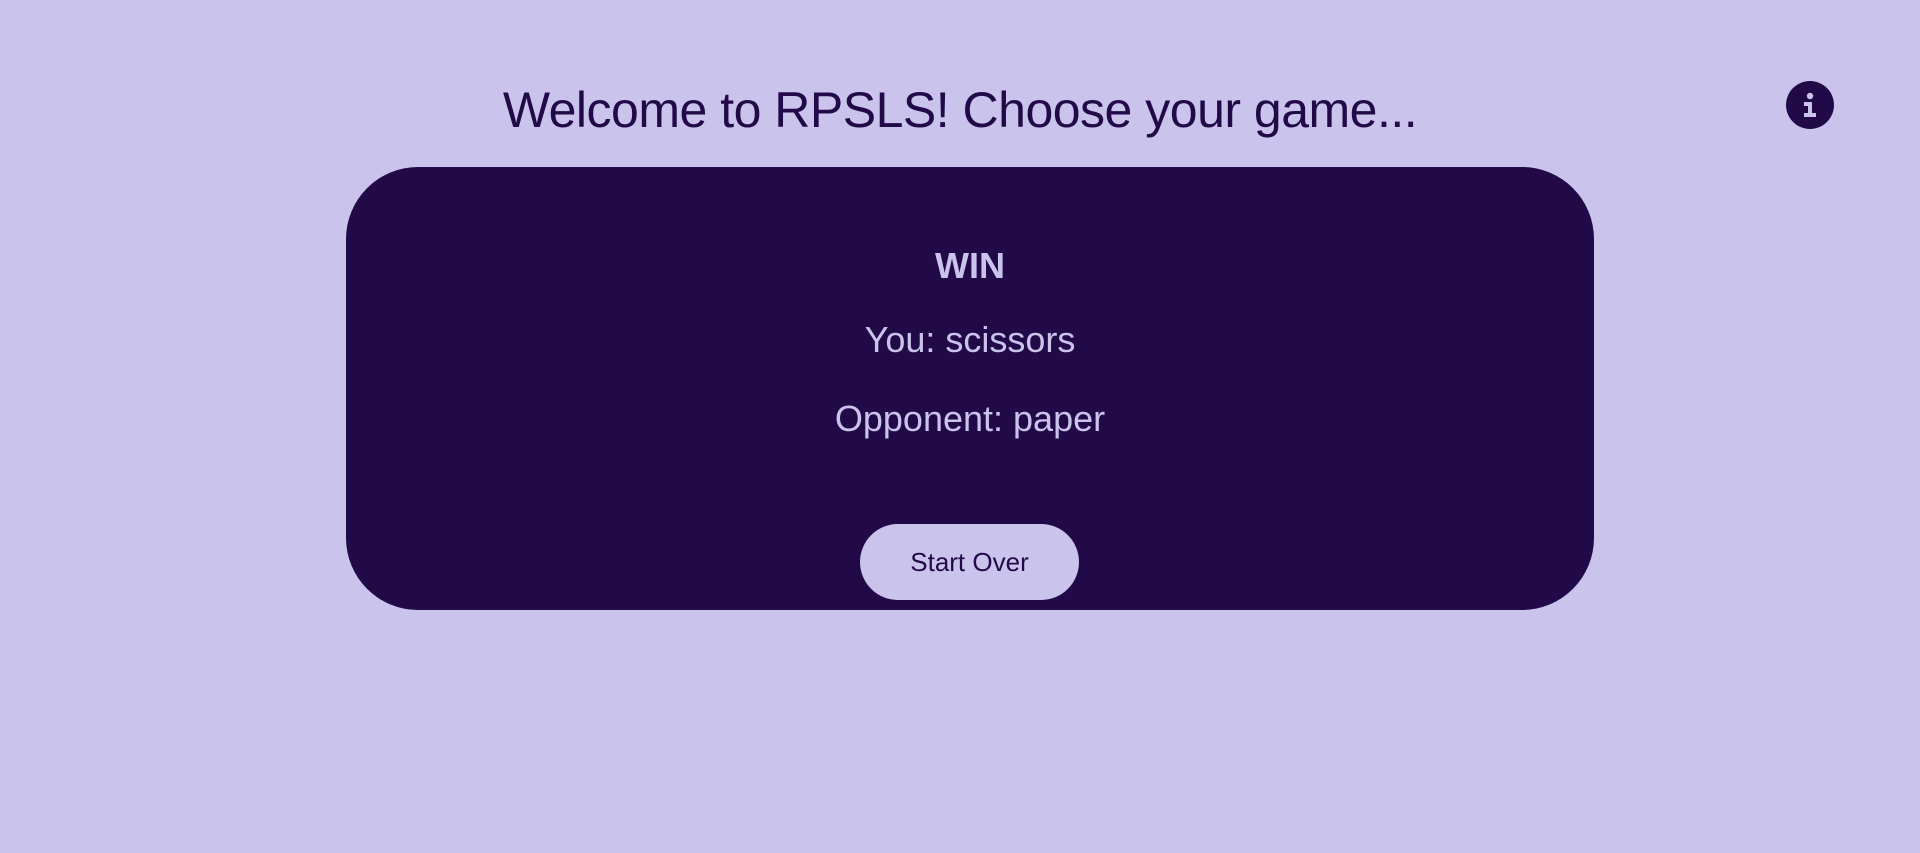  Describe the element at coordinates (969, 562) in the screenshot. I see `start-over-button: Start Over` at that location.